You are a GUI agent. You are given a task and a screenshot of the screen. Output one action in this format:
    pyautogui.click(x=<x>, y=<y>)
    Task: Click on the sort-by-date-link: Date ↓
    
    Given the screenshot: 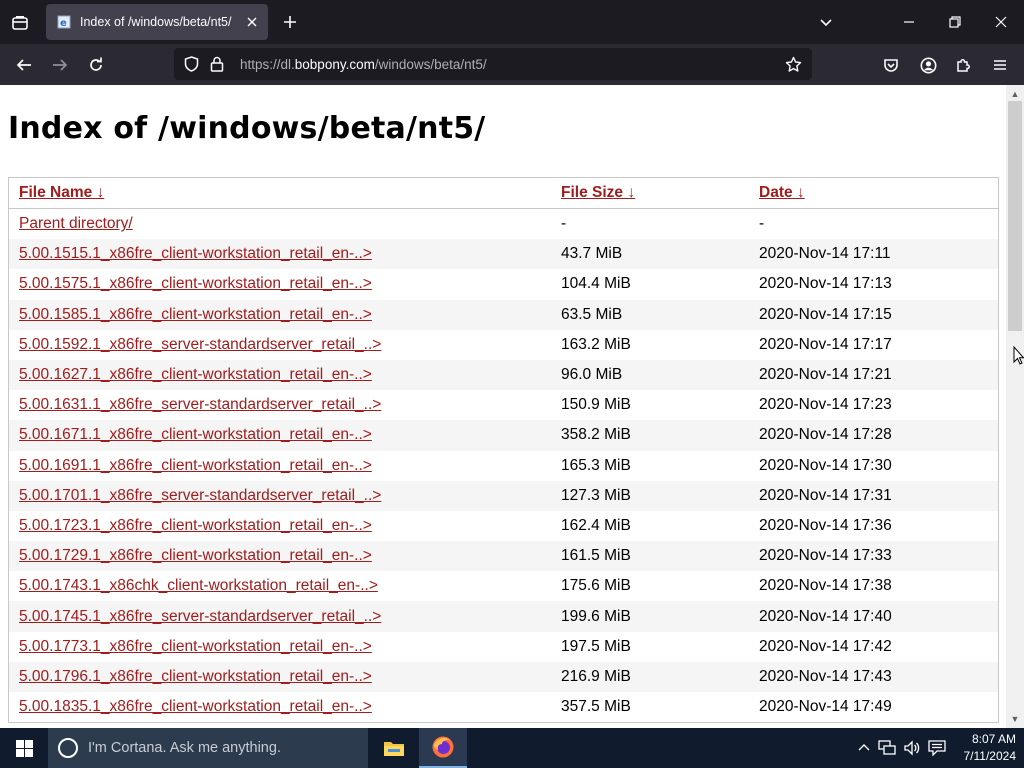 What is the action you would take?
    pyautogui.click(x=782, y=192)
    